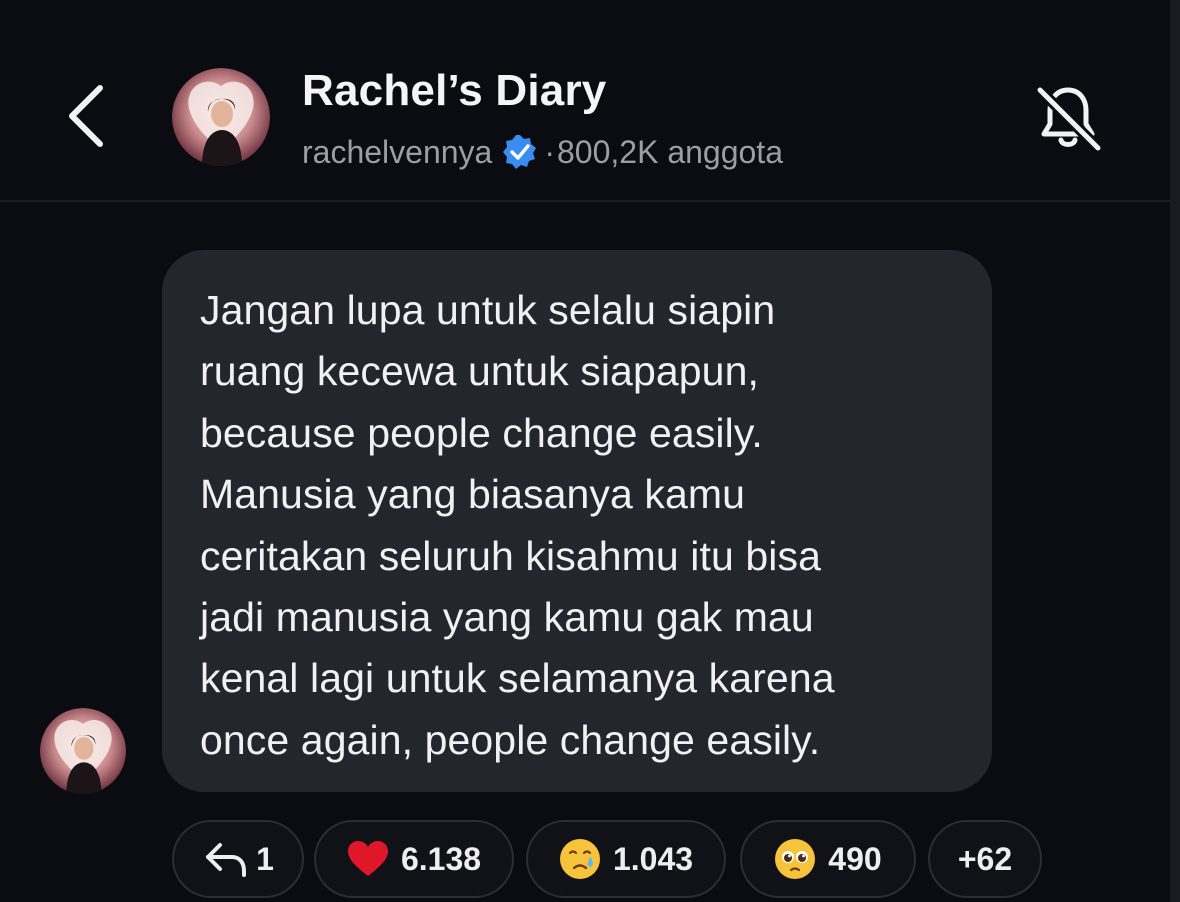  Describe the element at coordinates (520, 152) in the screenshot. I see `verified-badge-icon` at that location.